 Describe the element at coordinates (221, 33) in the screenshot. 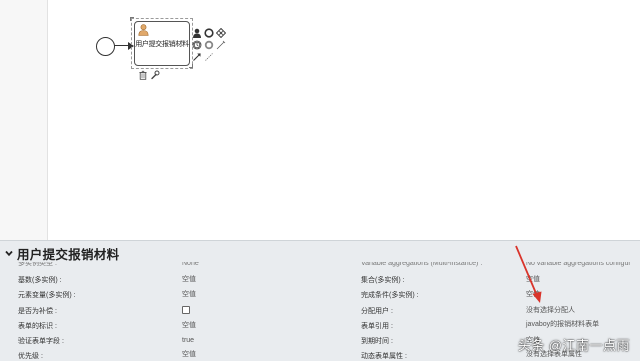

I see `gateway-tool-icon` at that location.